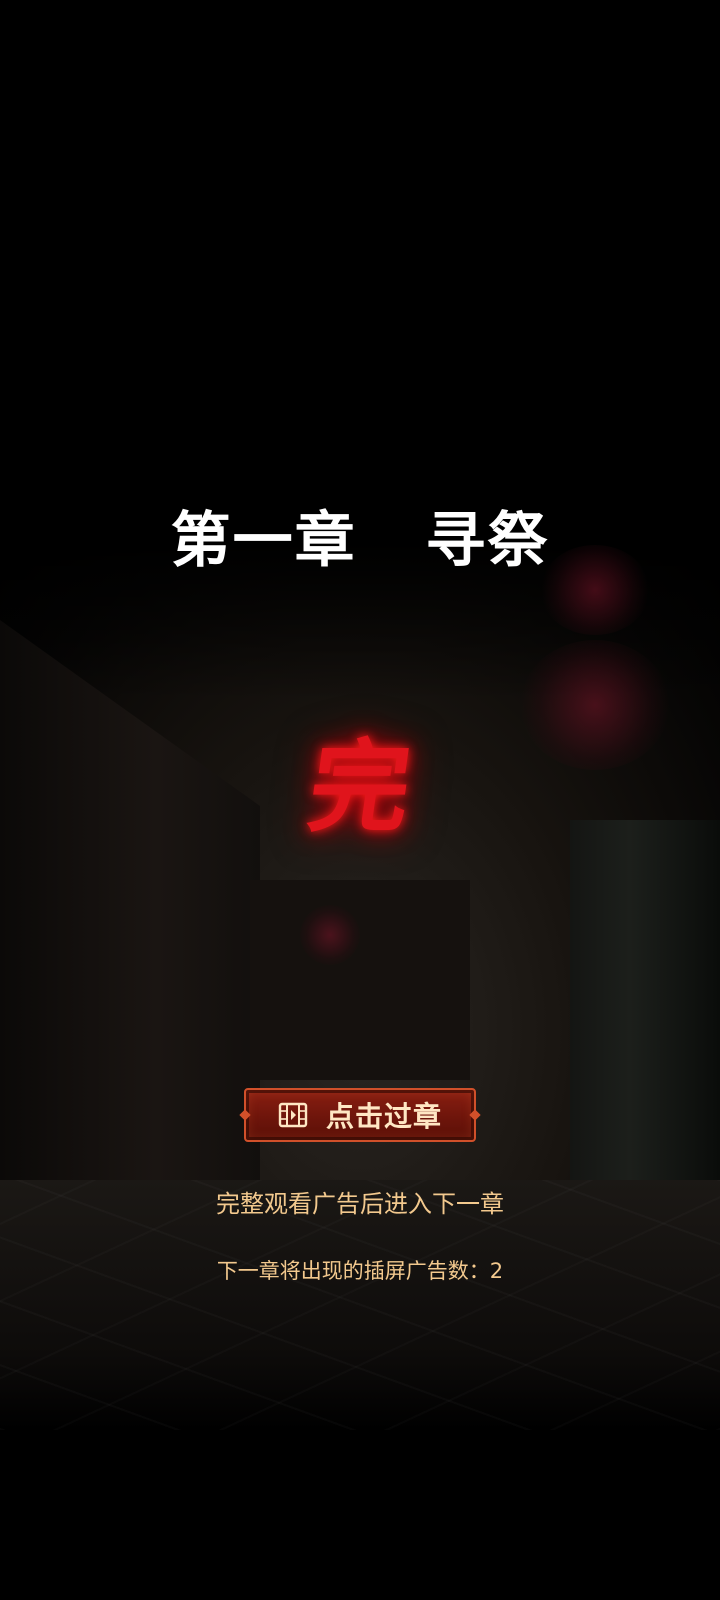 The image size is (720, 1600). I want to click on right-buildings-decoration, so click(645, 1030).